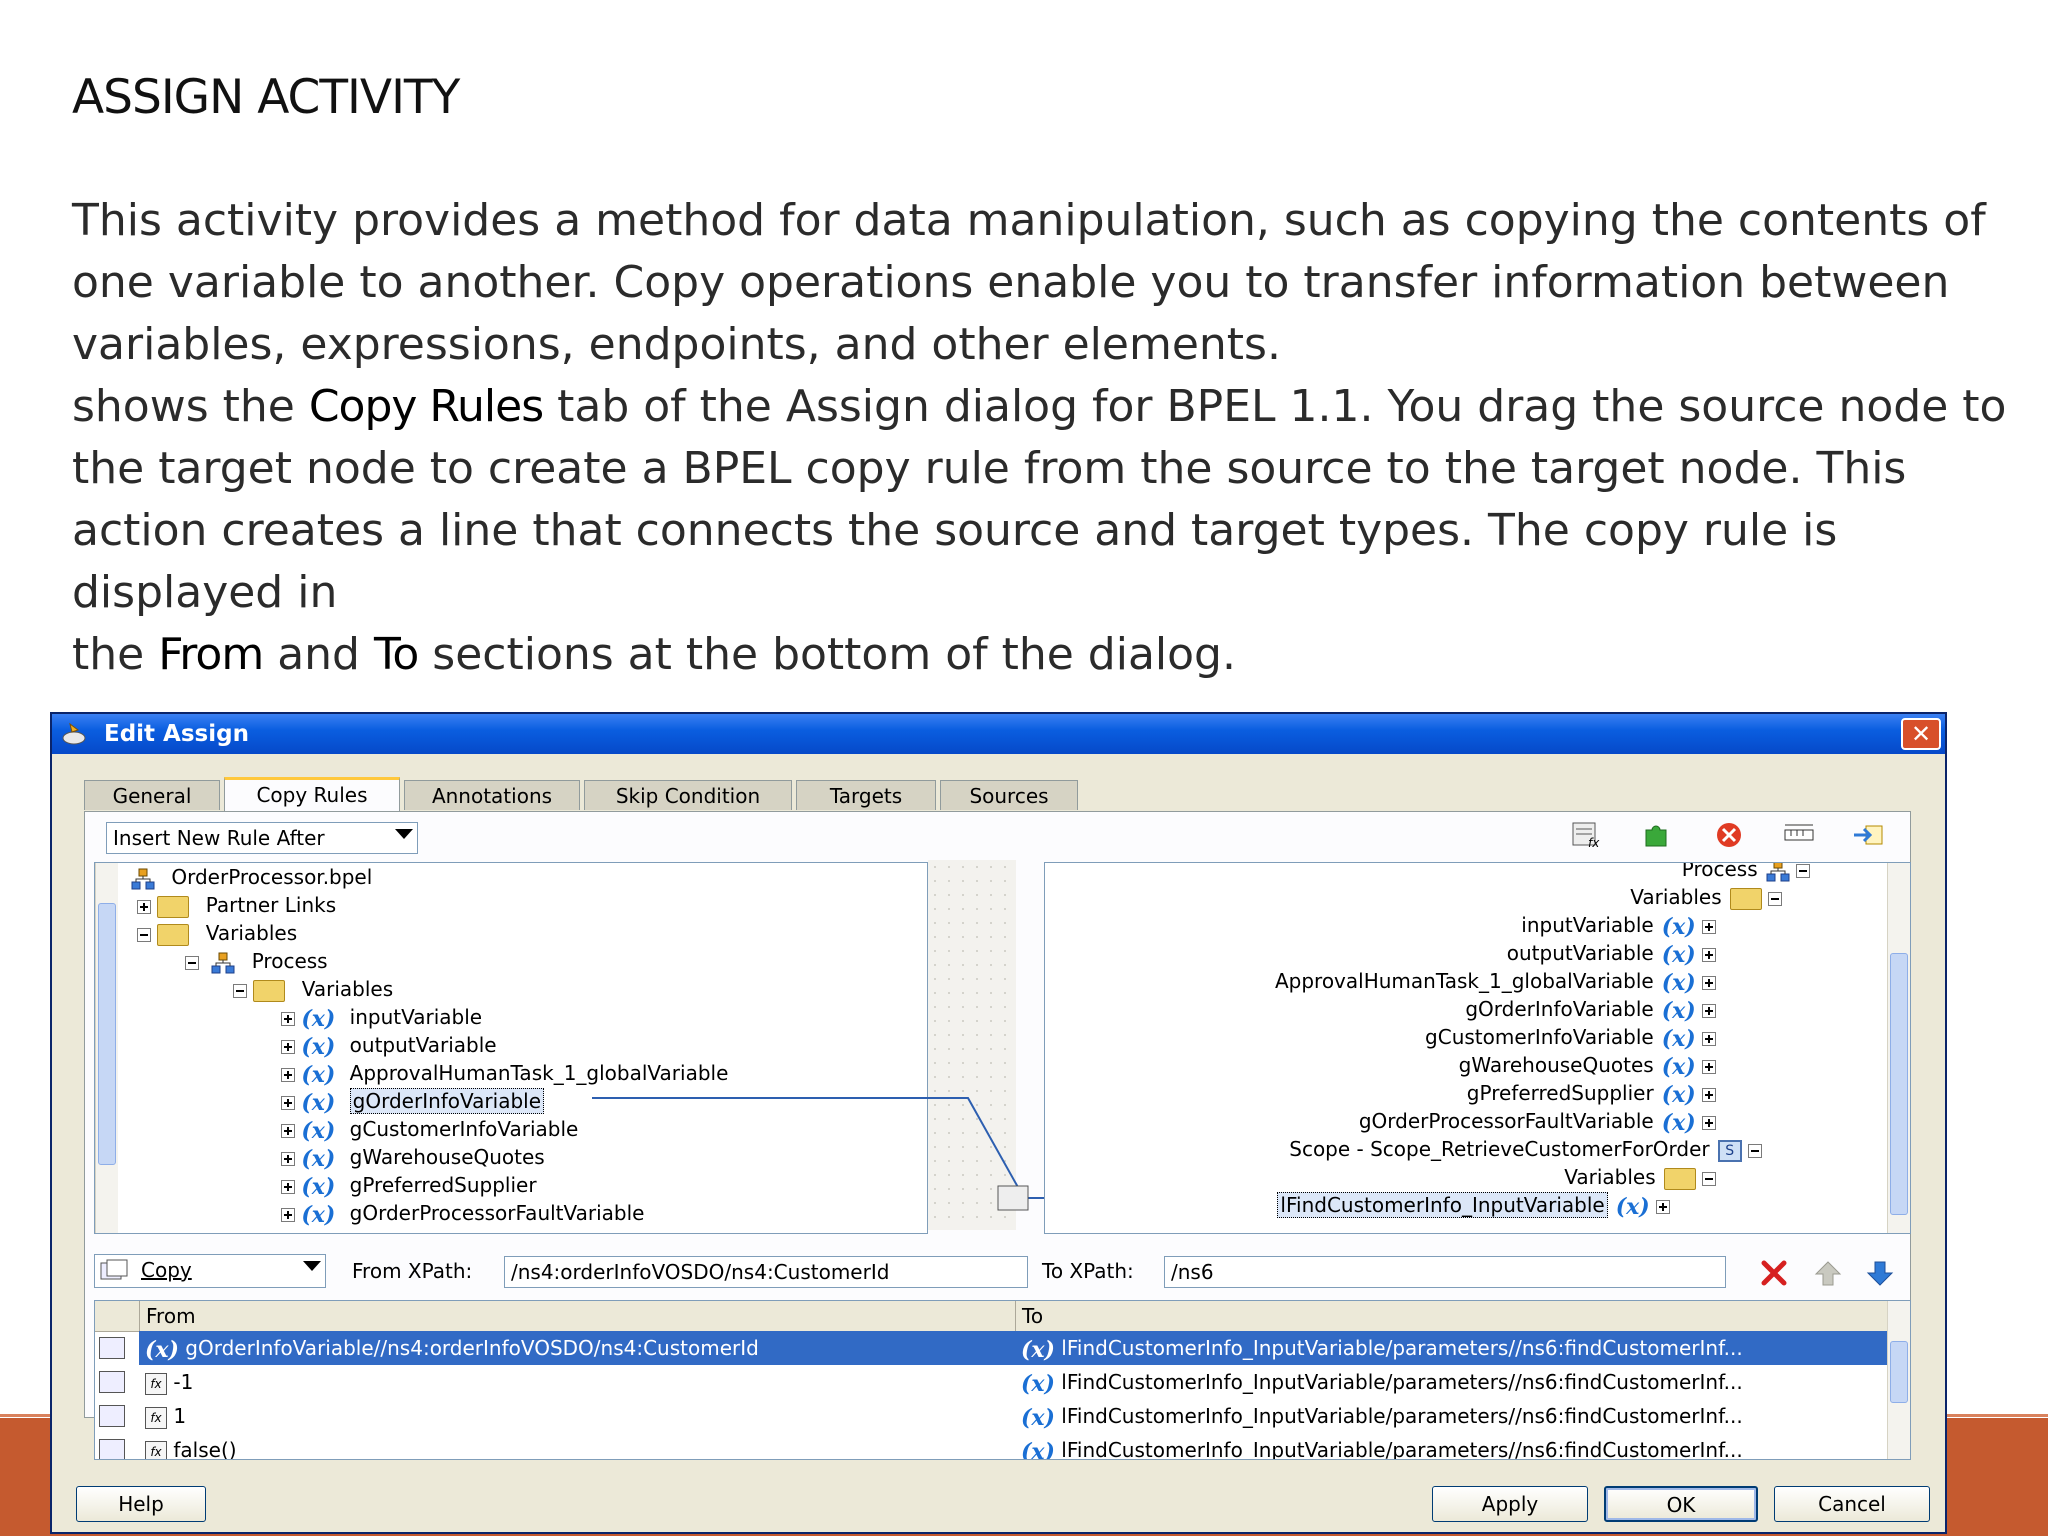  Describe the element at coordinates (688, 795) in the screenshot. I see `tab-skip-condition: Skip Condition` at that location.